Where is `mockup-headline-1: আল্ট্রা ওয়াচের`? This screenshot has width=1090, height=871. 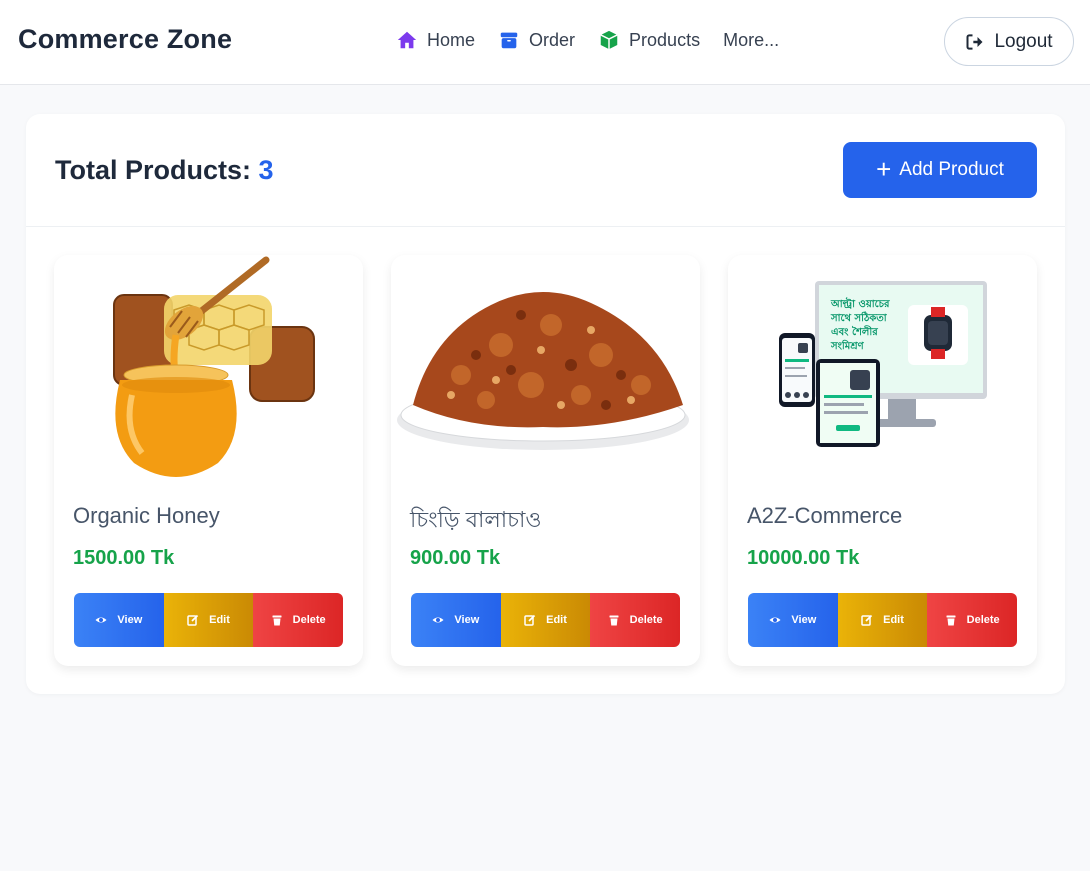
mockup-headline-1: আল্ট্রা ওয়াচের is located at coordinates (860, 303).